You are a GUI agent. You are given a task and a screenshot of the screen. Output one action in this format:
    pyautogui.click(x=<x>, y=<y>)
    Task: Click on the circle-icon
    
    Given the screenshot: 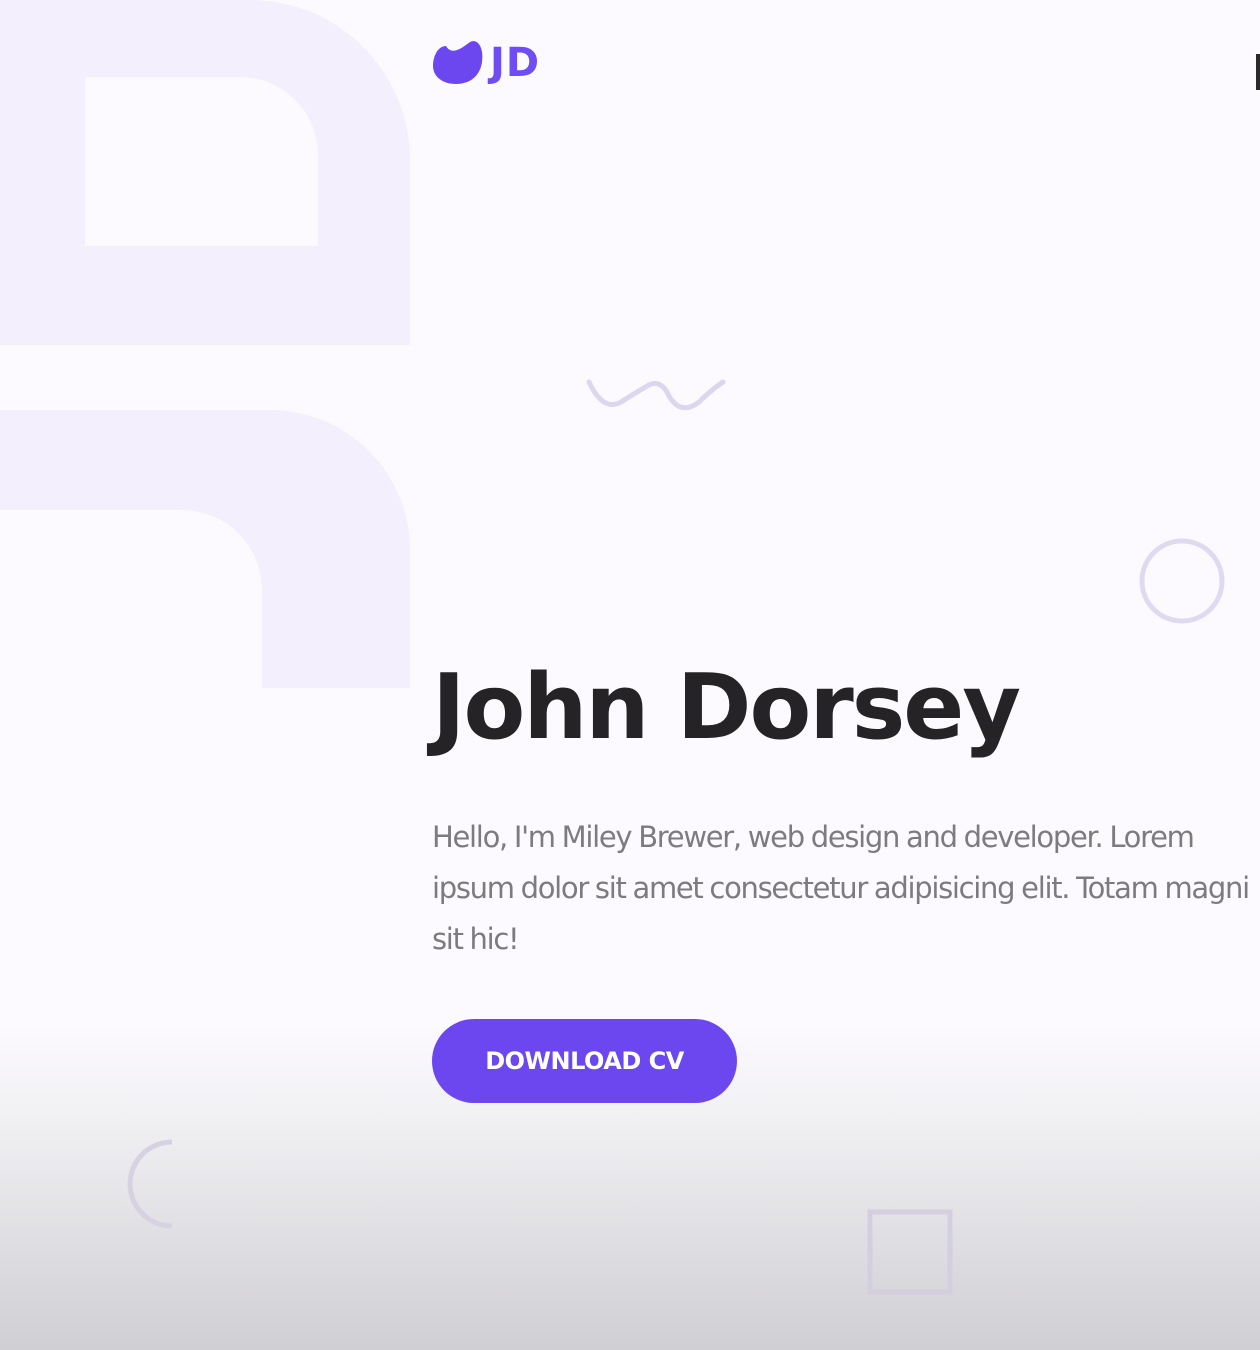 What is the action you would take?
    pyautogui.click(x=1182, y=581)
    